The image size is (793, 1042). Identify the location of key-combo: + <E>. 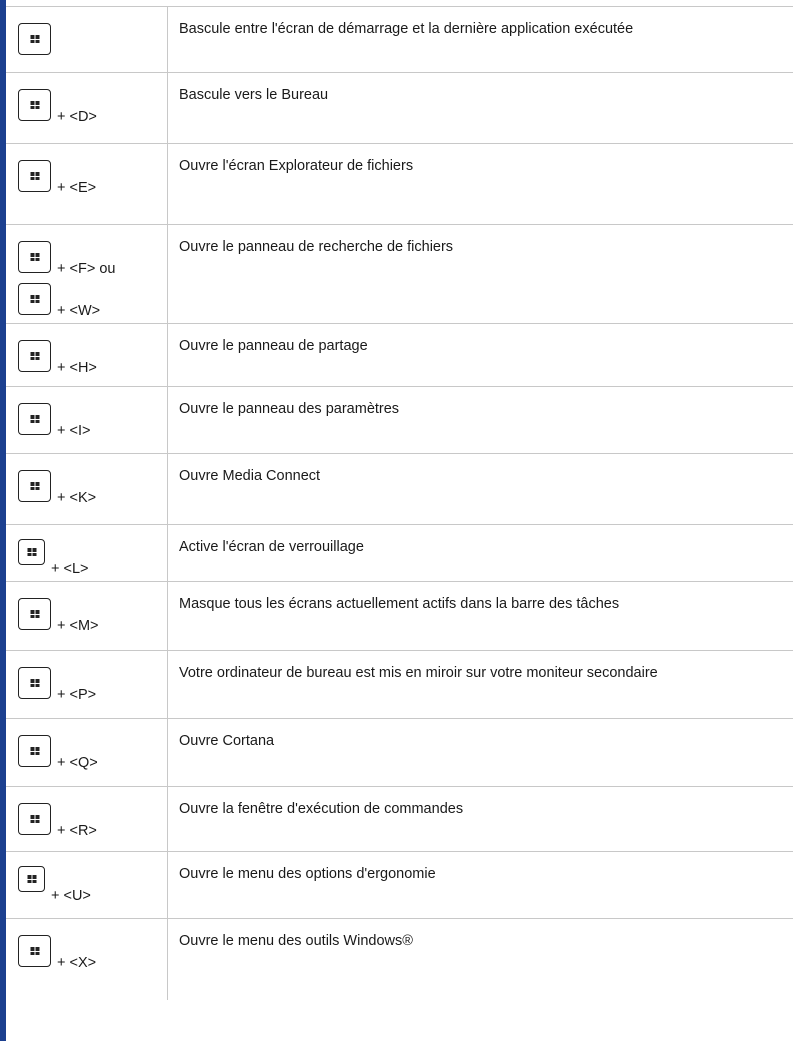
(92, 177).